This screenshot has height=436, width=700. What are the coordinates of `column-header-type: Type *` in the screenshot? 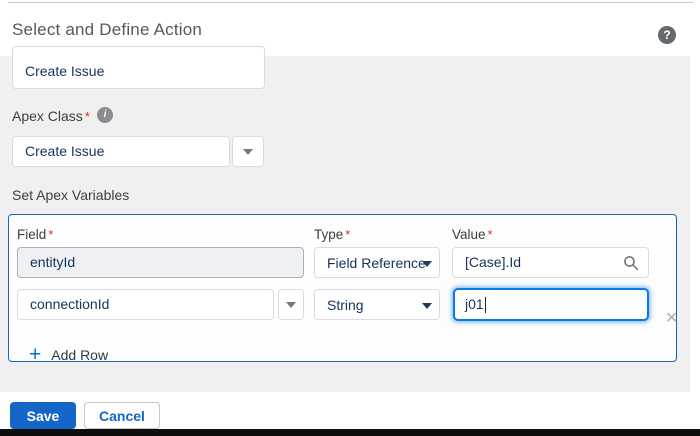 It's located at (332, 234).